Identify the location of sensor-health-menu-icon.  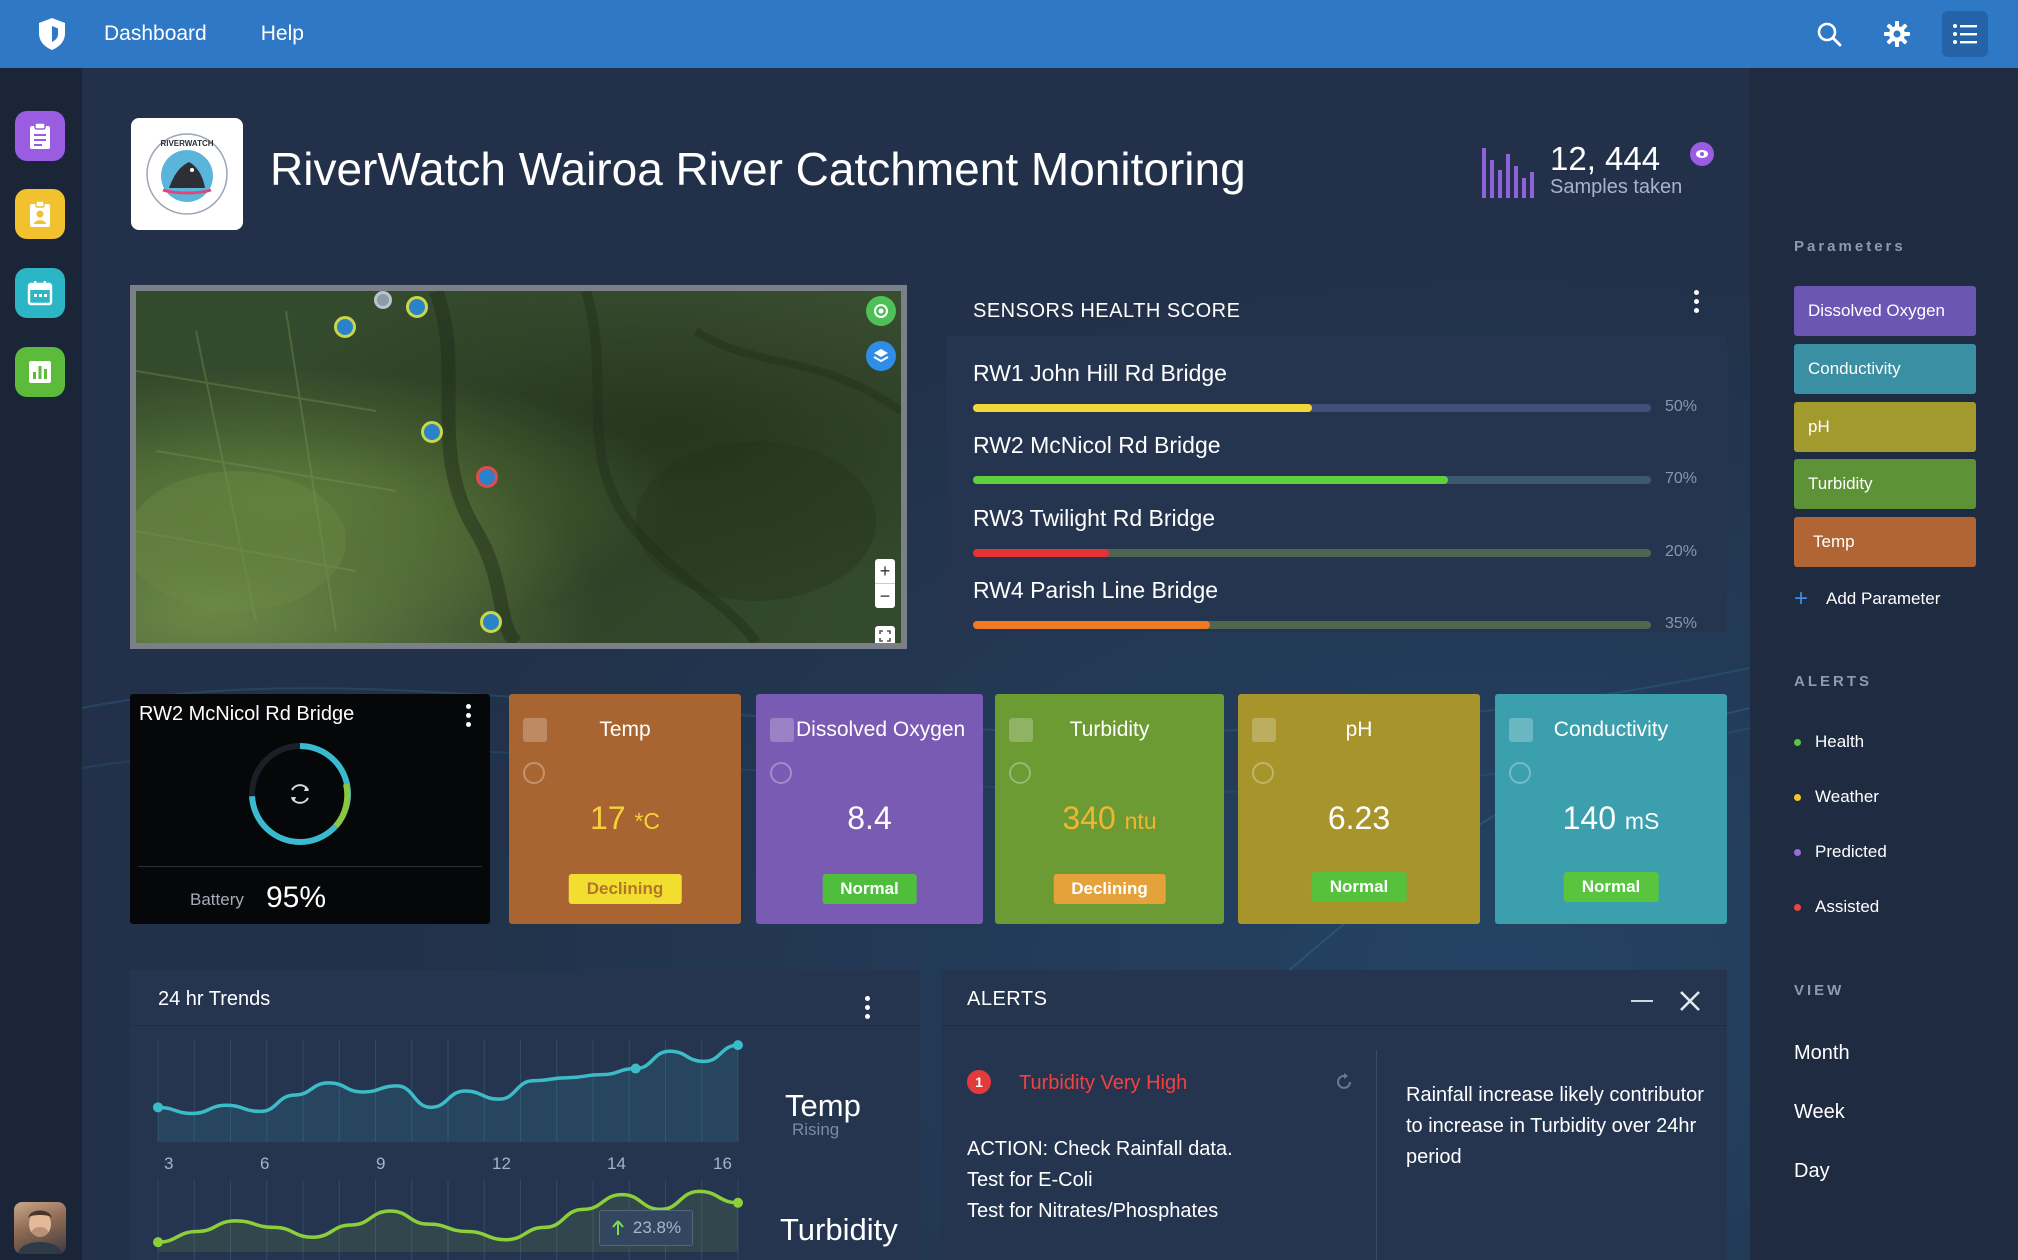
(1696, 301).